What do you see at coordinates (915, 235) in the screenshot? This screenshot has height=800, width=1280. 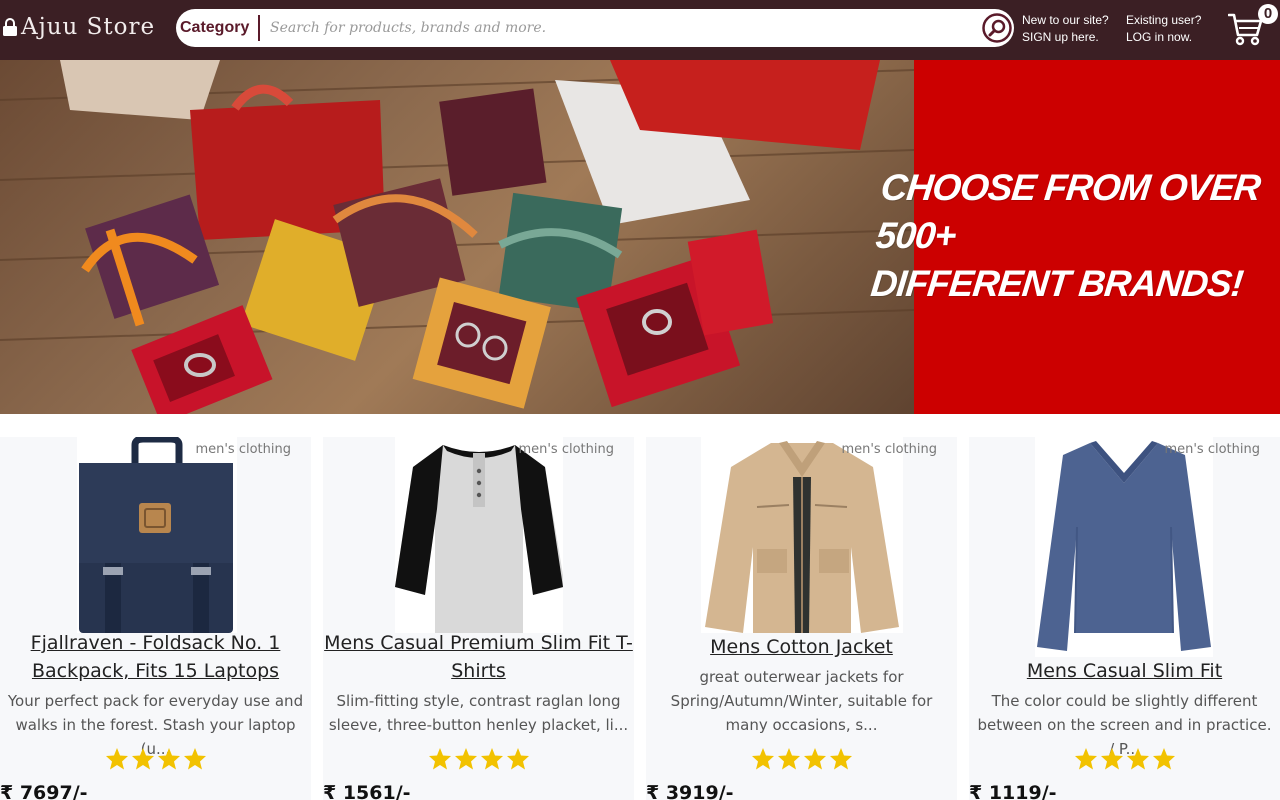 I see `banner-line-2: 500+` at bounding box center [915, 235].